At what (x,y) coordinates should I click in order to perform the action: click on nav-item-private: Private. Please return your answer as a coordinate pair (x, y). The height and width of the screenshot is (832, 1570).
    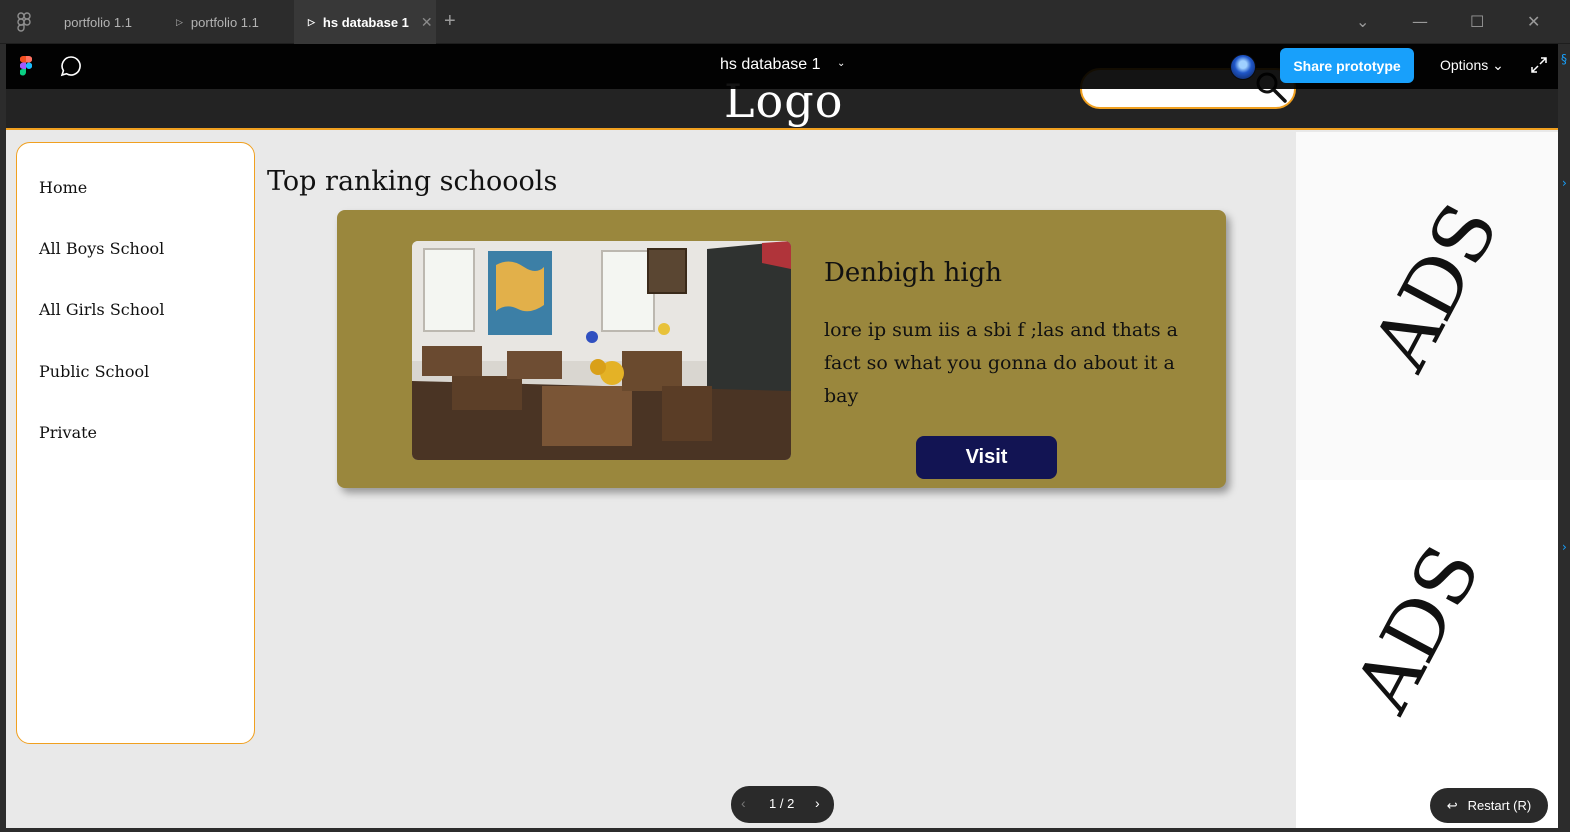
    Looking at the image, I should click on (68, 432).